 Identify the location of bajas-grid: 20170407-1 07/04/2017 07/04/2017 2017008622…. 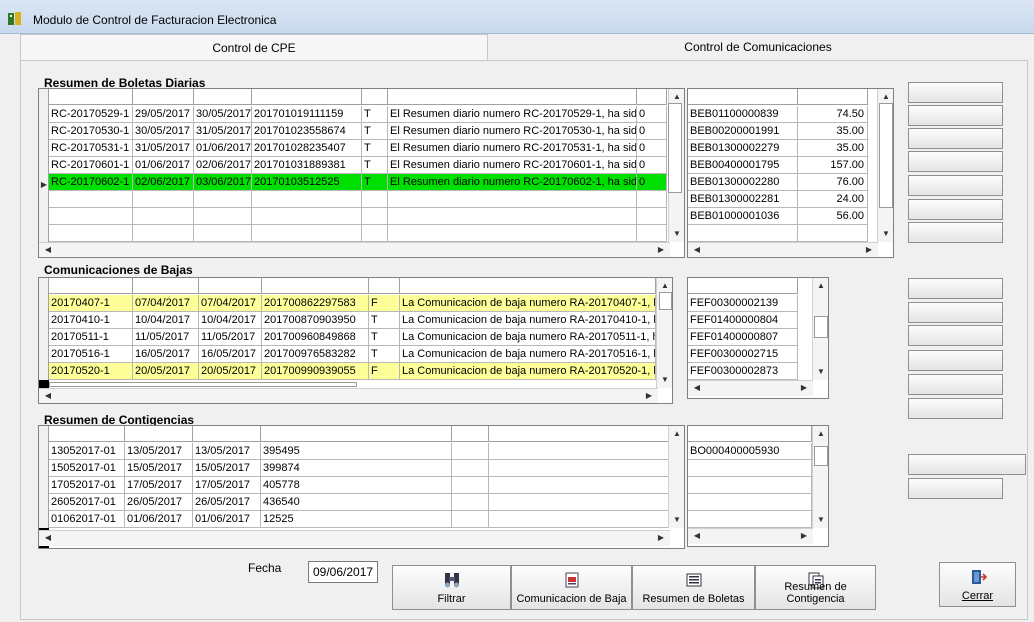
(355, 340).